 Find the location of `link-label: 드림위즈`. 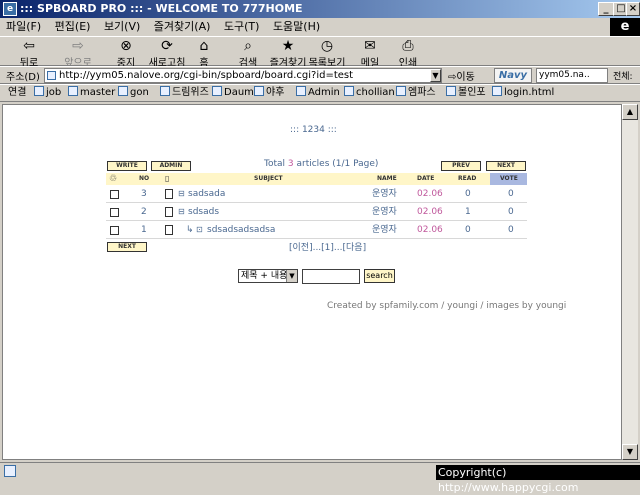

link-label: 드림위즈 is located at coordinates (190, 92).